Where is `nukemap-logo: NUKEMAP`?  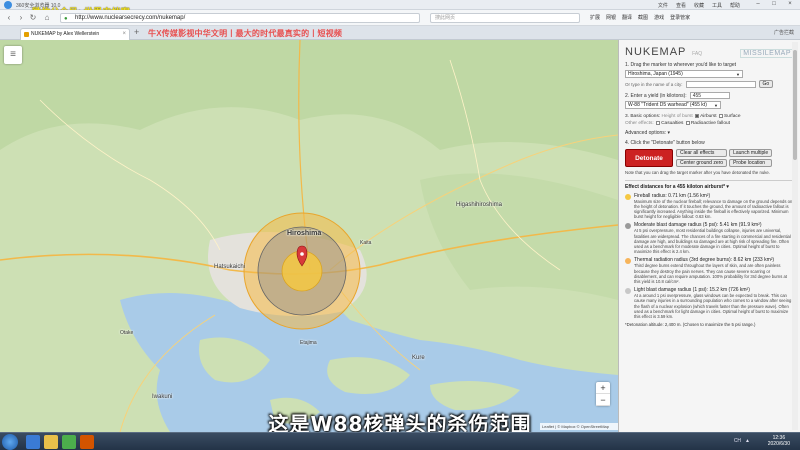
nukemap-logo: NUKEMAP is located at coordinates (655, 52).